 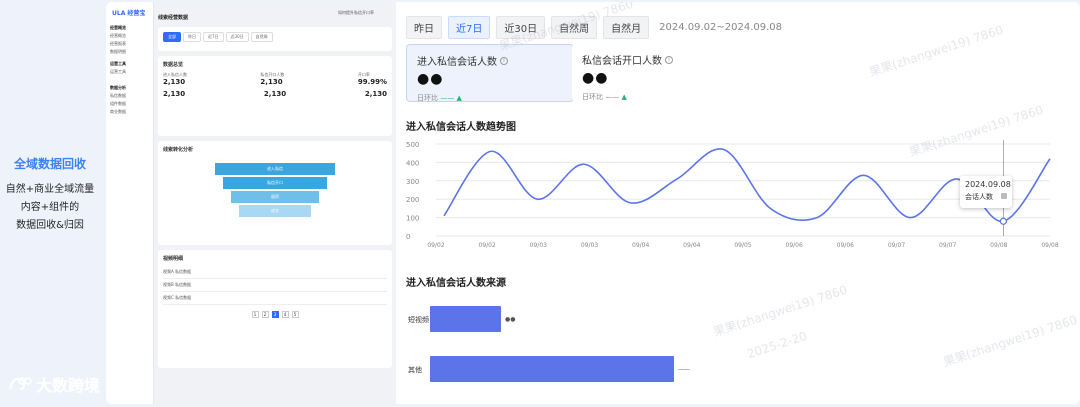 I want to click on sidebar-group-title: 数据分析, so click(x=118, y=87).